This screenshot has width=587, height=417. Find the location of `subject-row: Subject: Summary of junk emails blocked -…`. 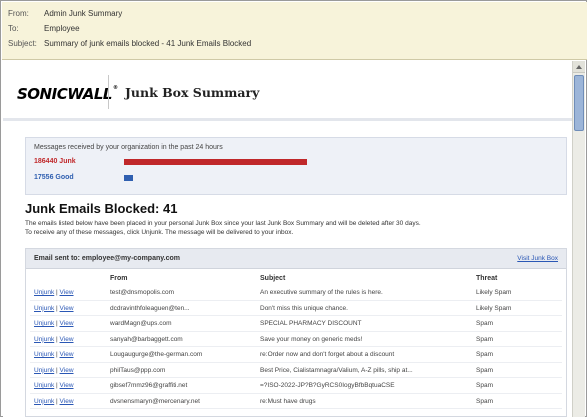

subject-row: Subject: Summary of junk emails blocked -… is located at coordinates (129, 44).